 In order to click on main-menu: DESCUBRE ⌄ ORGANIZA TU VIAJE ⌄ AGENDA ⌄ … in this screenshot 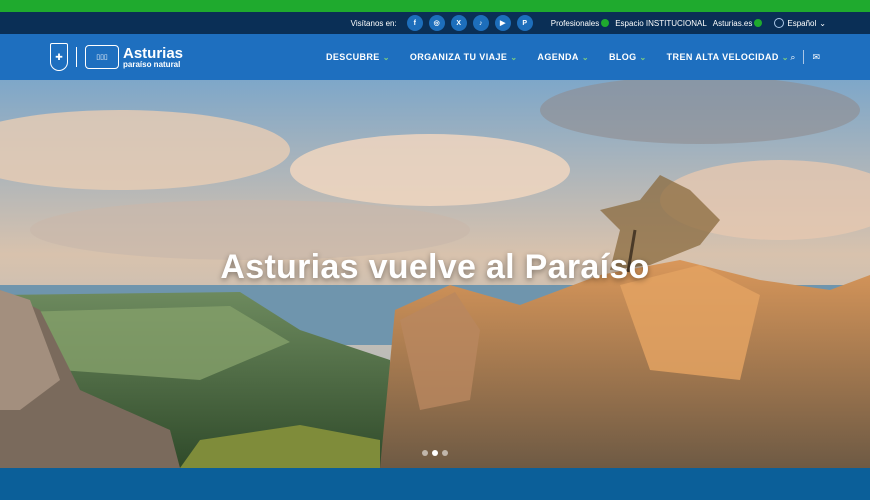, I will do `click(557, 57)`.